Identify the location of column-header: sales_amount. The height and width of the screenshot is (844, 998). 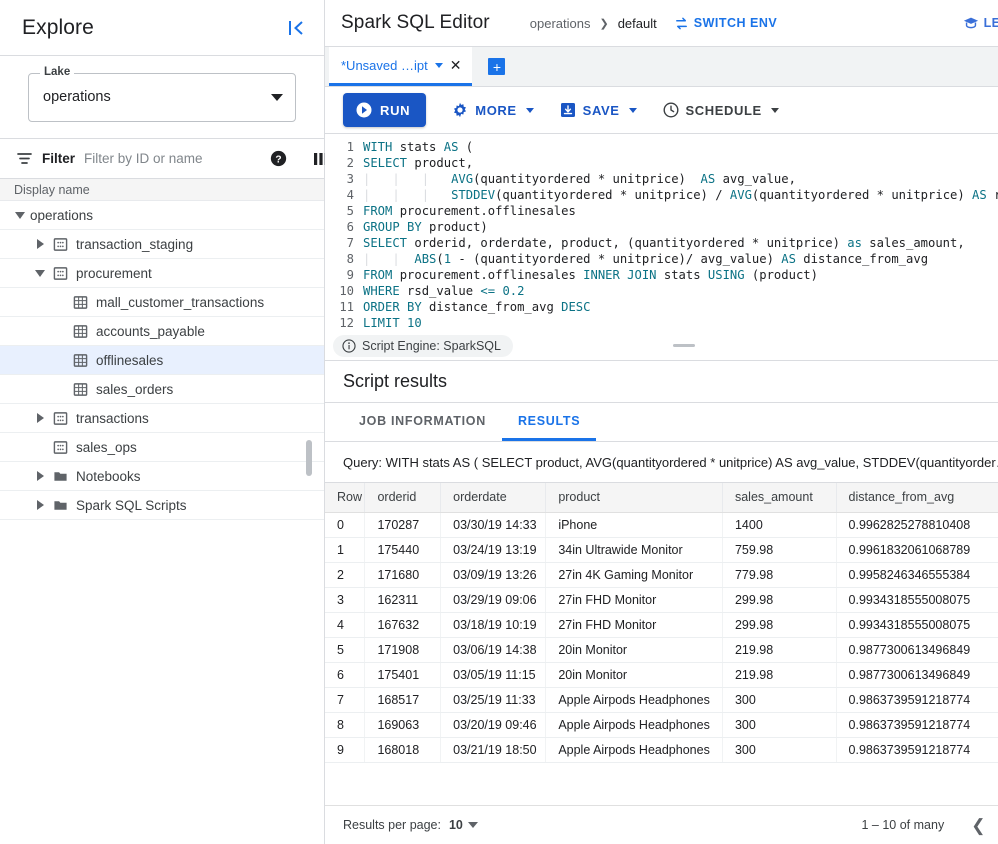
(779, 498).